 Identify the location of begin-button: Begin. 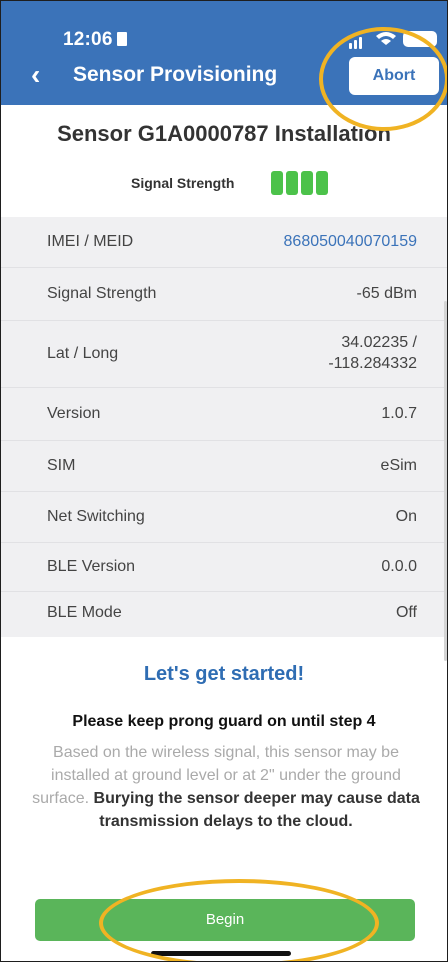
(225, 920).